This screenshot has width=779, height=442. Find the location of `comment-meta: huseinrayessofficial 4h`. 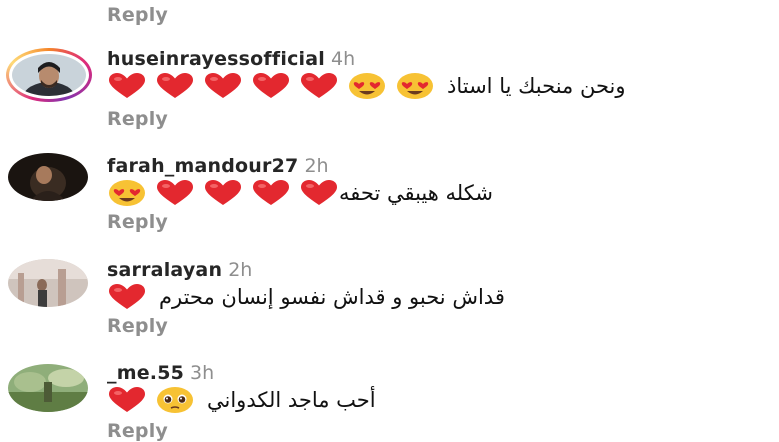

comment-meta: huseinrayessofficial 4h is located at coordinates (231, 59).